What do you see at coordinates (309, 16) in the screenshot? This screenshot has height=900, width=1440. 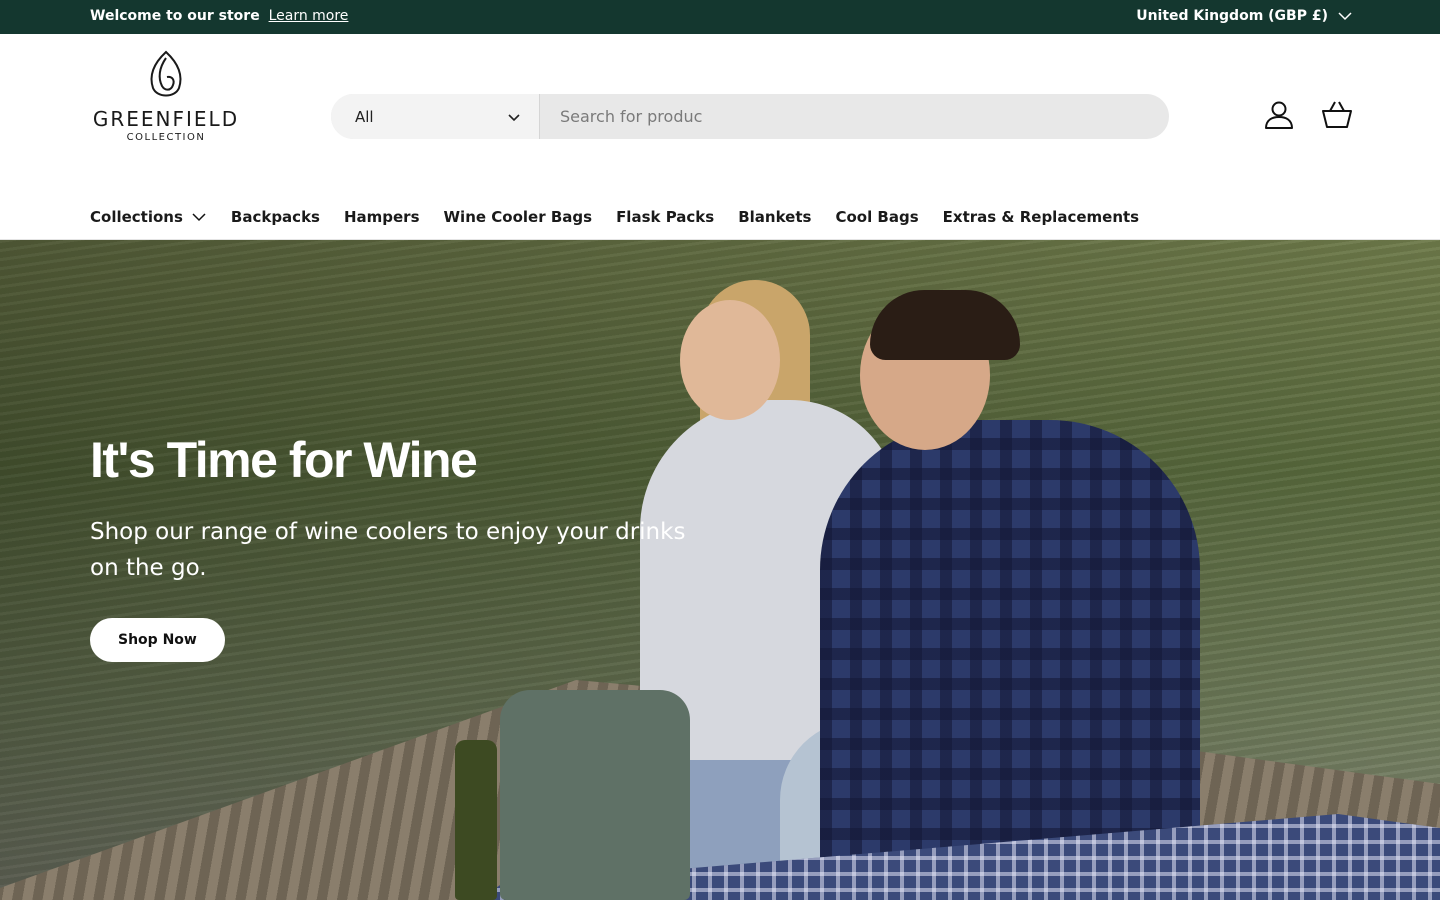 I see `learn-more-link: Learn more` at bounding box center [309, 16].